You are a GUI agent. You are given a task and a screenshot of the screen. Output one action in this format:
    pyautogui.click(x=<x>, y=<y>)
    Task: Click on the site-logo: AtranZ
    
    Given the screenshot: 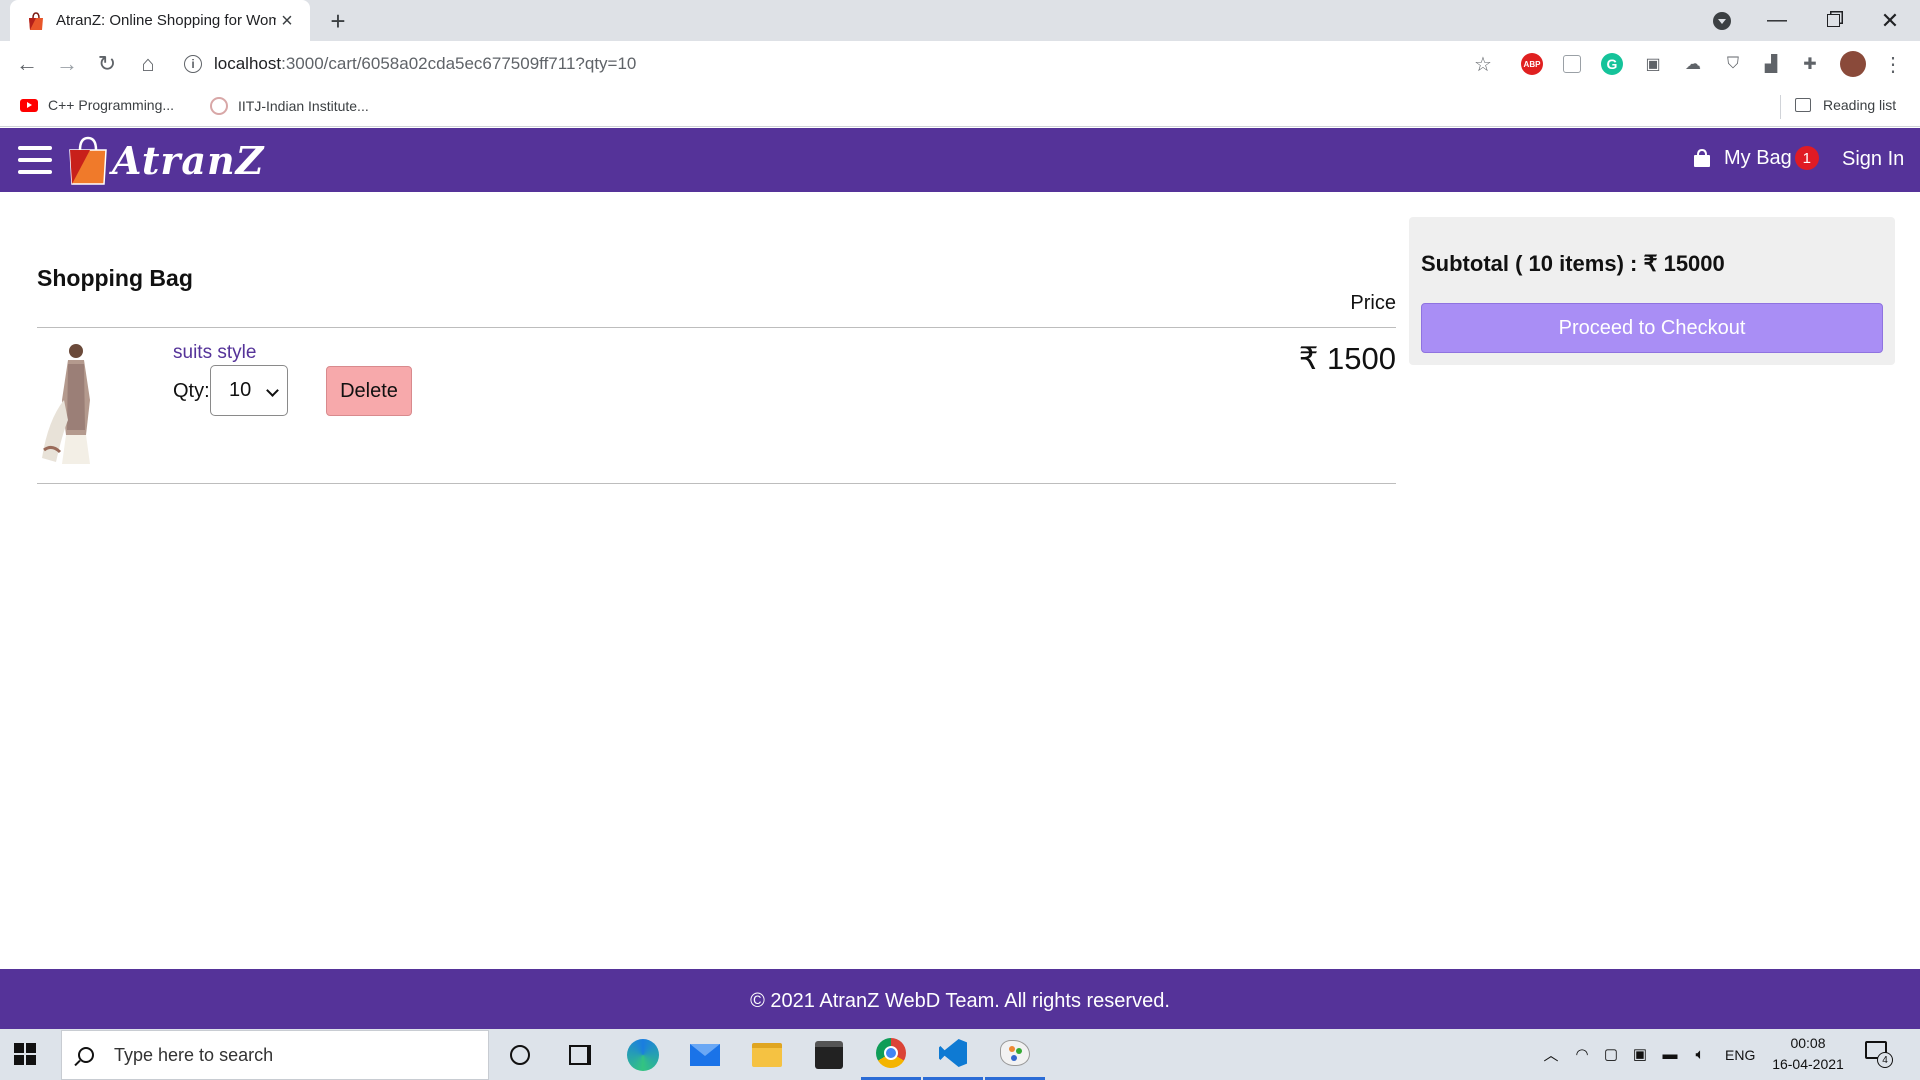 What is the action you would take?
    pyautogui.click(x=165, y=160)
    